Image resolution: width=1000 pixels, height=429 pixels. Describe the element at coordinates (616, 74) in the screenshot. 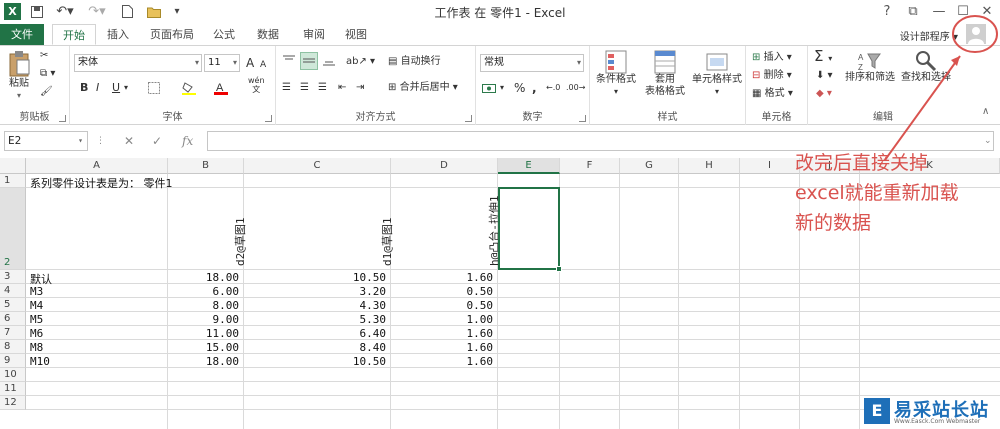

I see `conditional-formatting-button: 条件格式 ▾` at that location.